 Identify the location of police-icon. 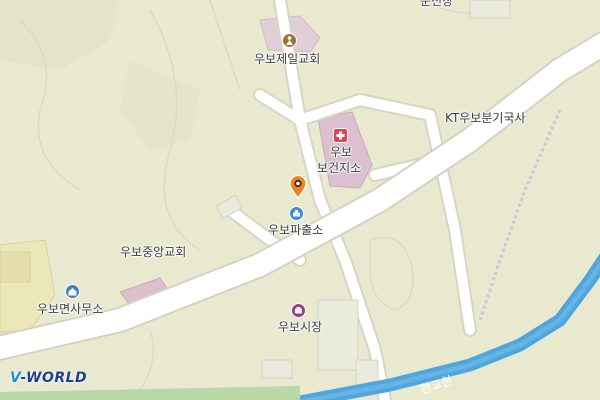
(296, 213).